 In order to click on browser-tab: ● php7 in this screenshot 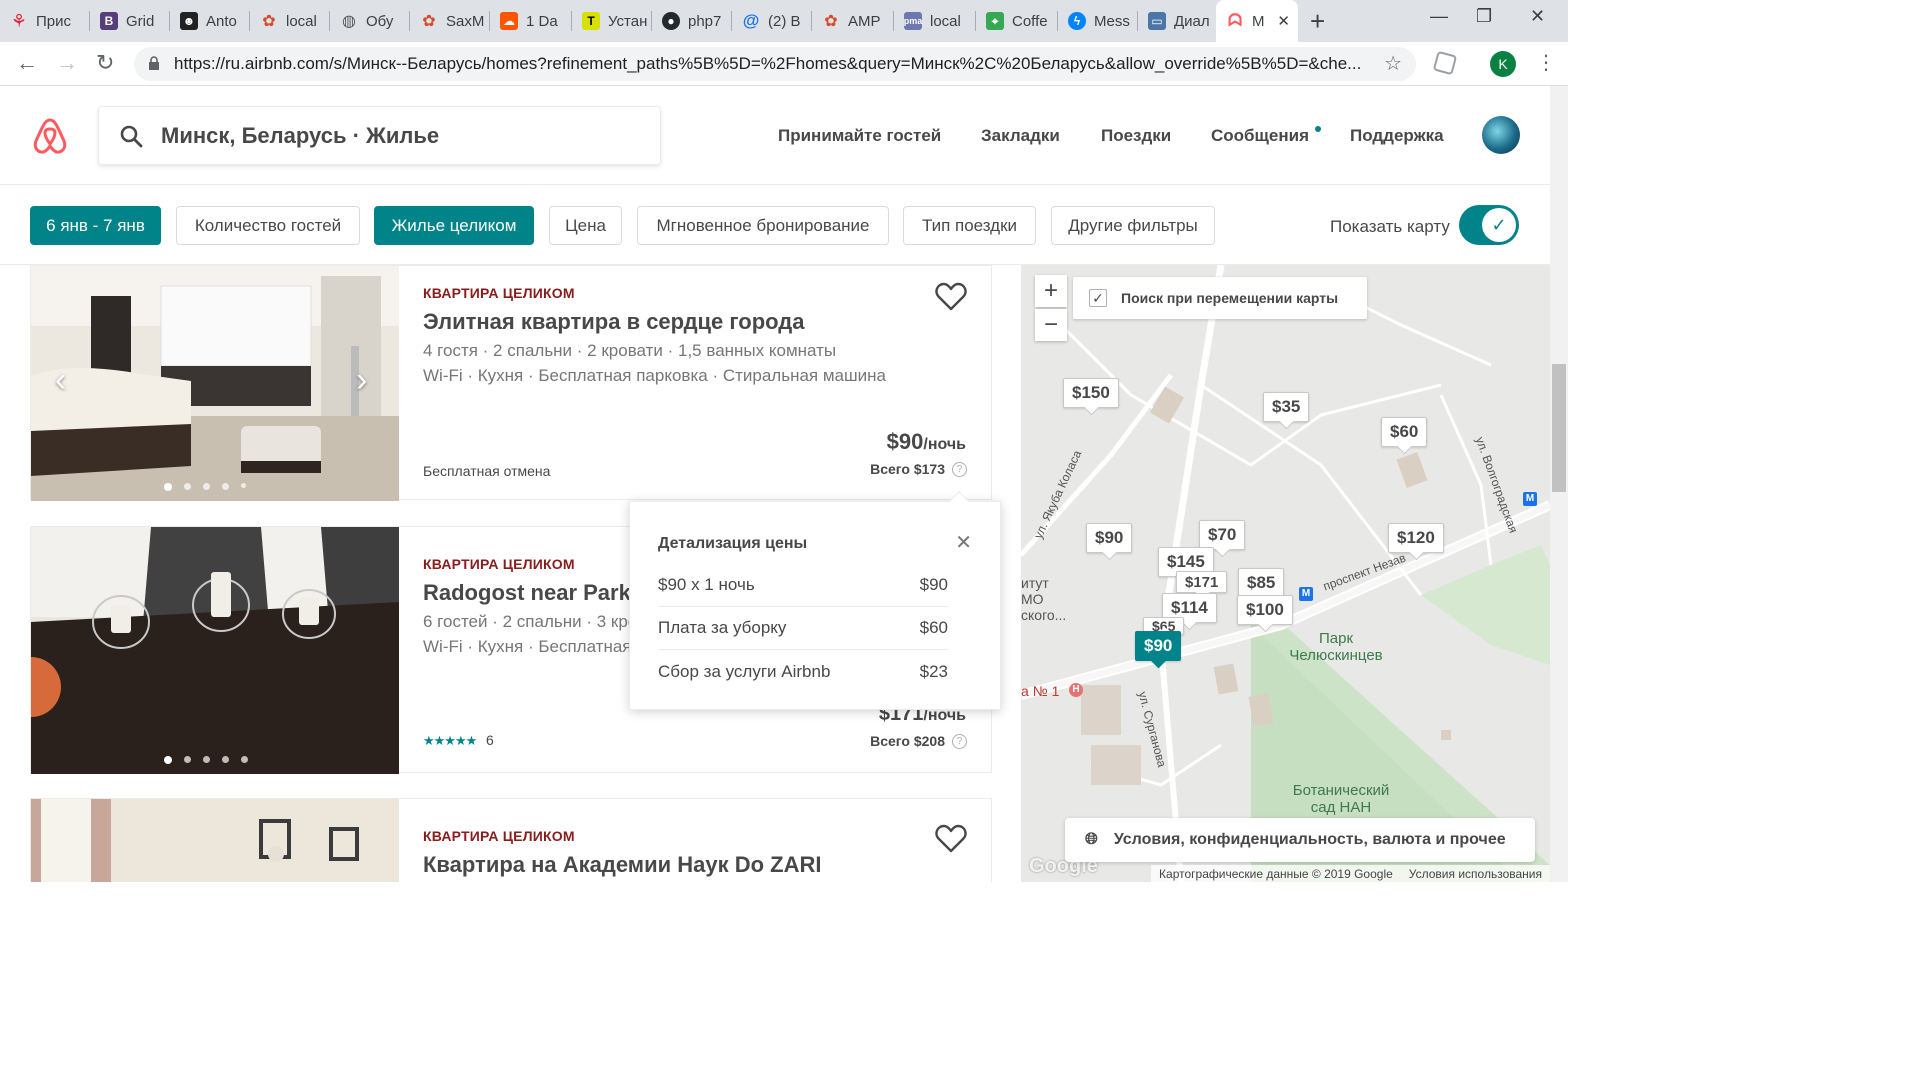, I will do `click(692, 21)`.